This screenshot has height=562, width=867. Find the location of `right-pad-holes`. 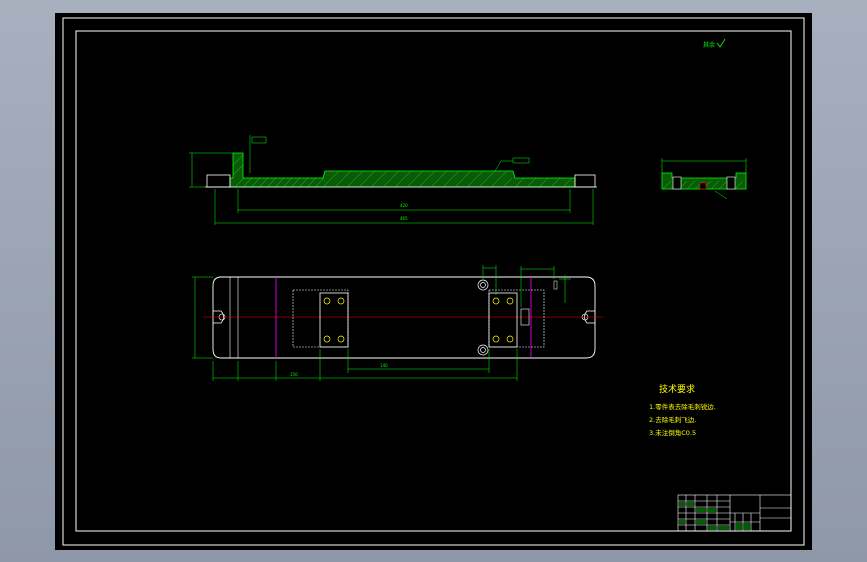

right-pad-holes is located at coordinates (503, 320).